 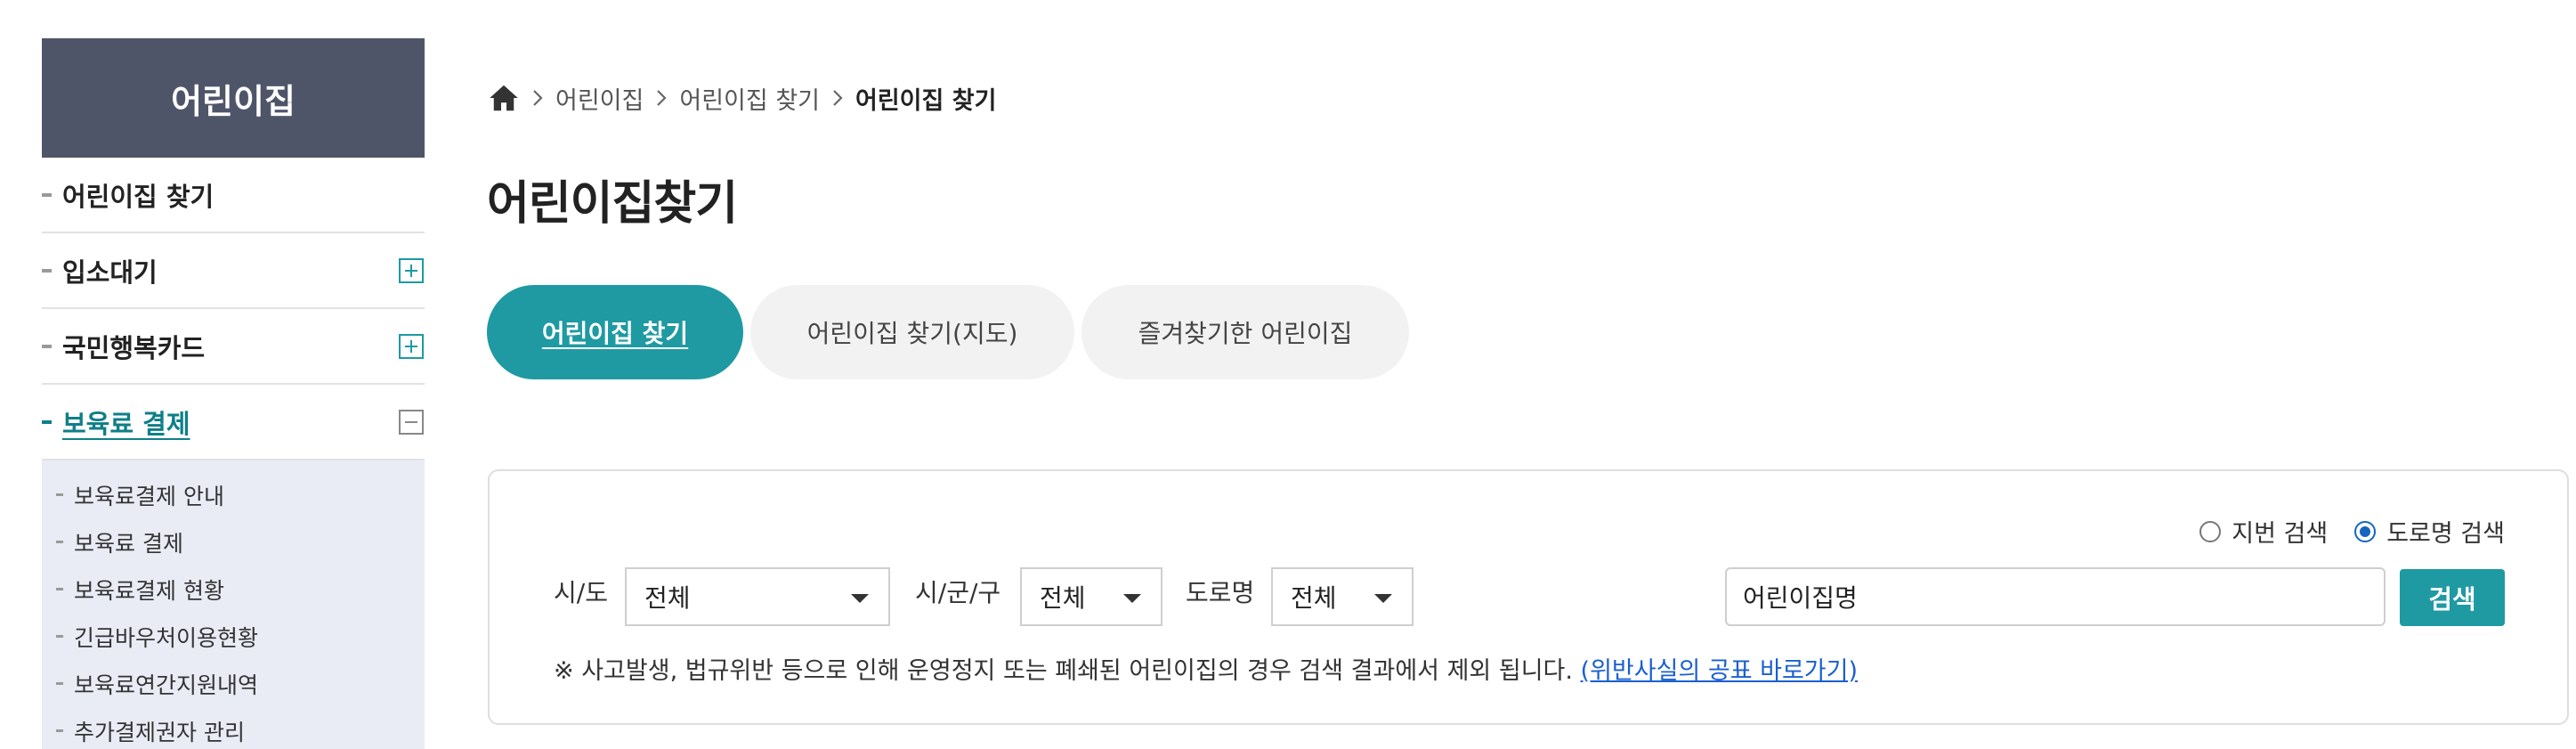 What do you see at coordinates (110, 272) in the screenshot?
I see `sidebar-item-label: 입소대기` at bounding box center [110, 272].